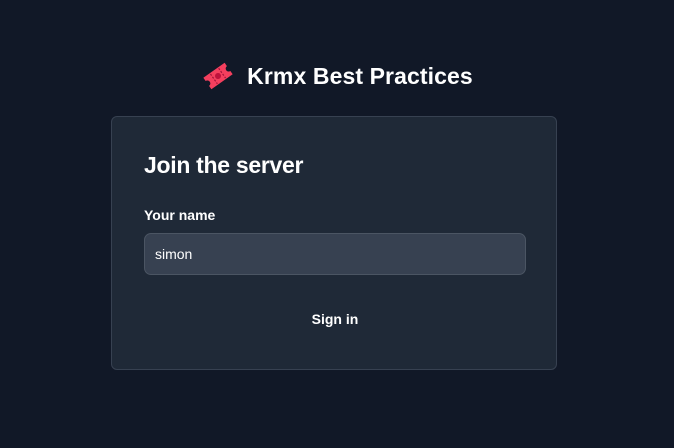  Describe the element at coordinates (224, 165) in the screenshot. I see `card-title: Join the server` at that location.